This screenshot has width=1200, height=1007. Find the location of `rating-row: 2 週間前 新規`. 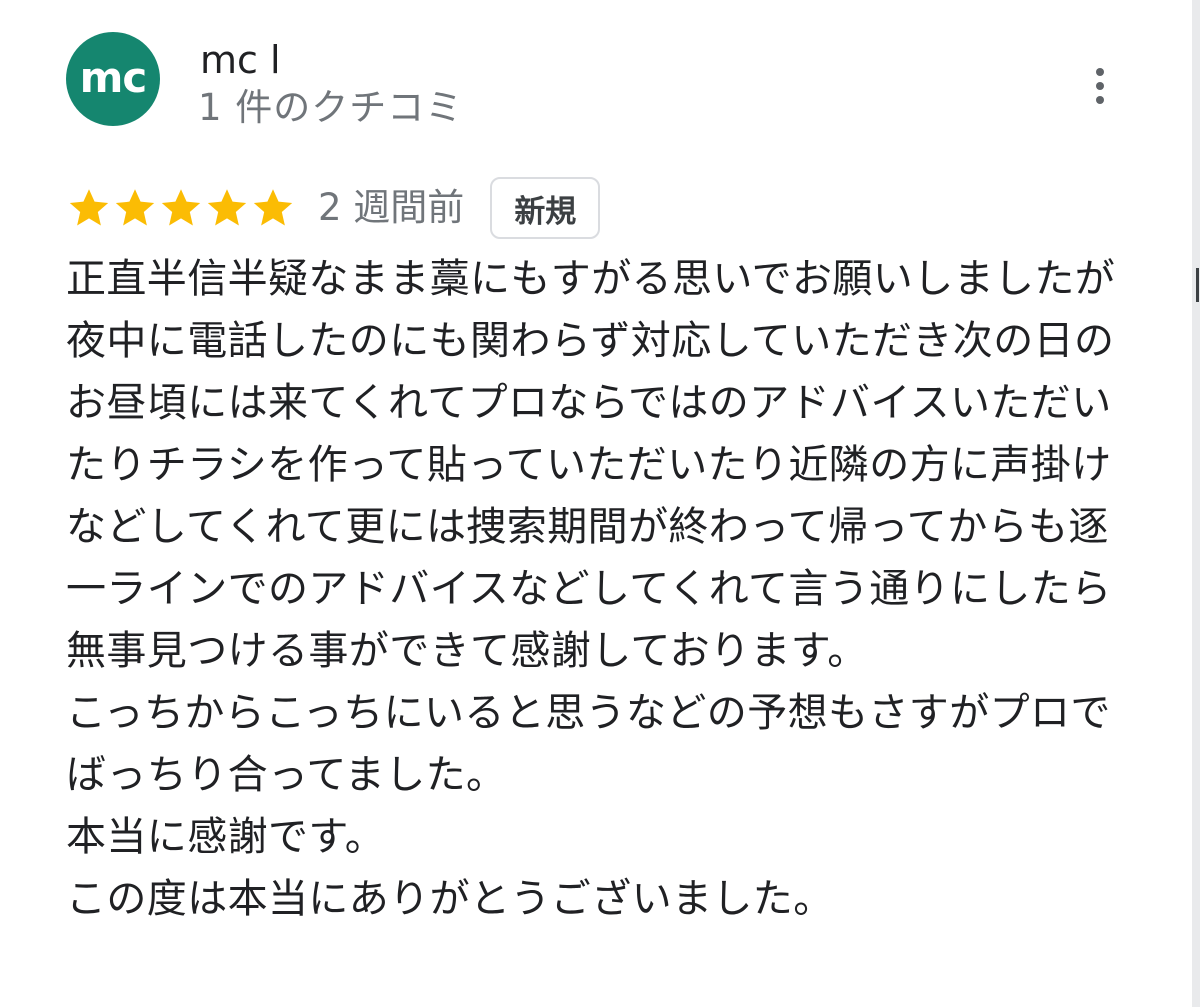

rating-row: 2 週間前 新規 is located at coordinates (333, 208).